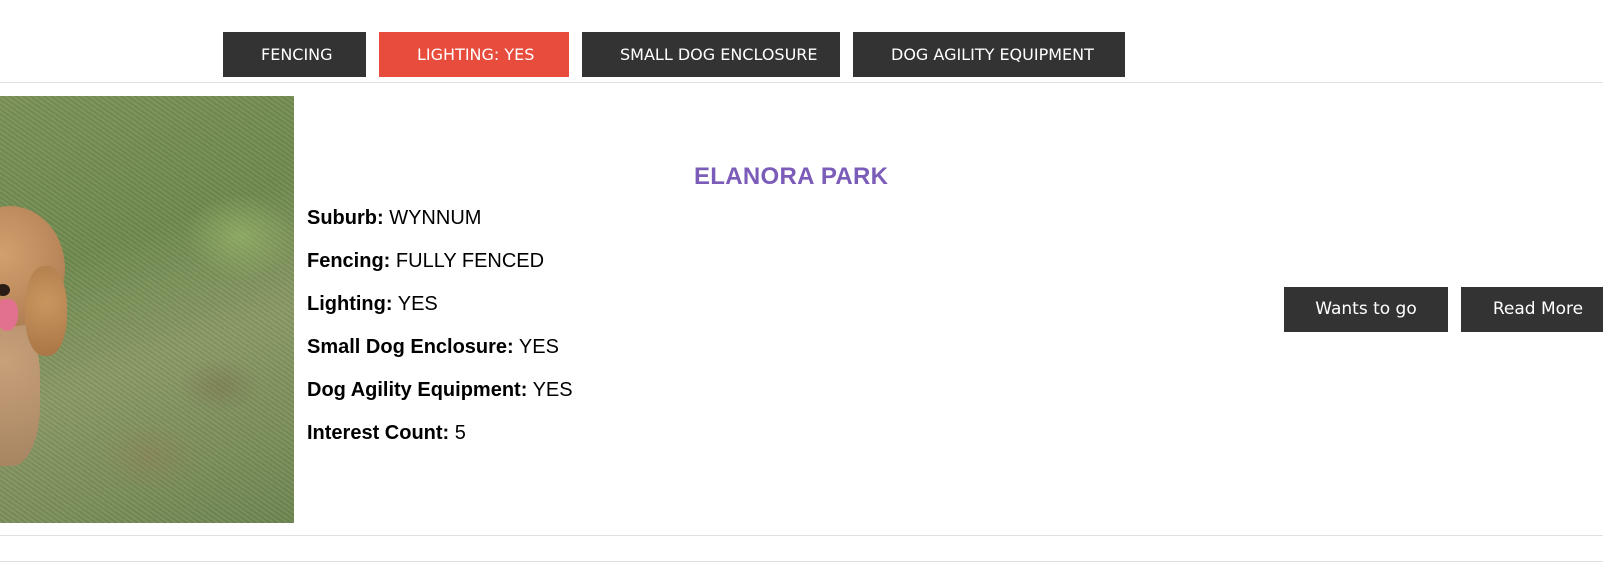  What do you see at coordinates (791, 177) in the screenshot?
I see `park-title: ELANORA PARK` at bounding box center [791, 177].